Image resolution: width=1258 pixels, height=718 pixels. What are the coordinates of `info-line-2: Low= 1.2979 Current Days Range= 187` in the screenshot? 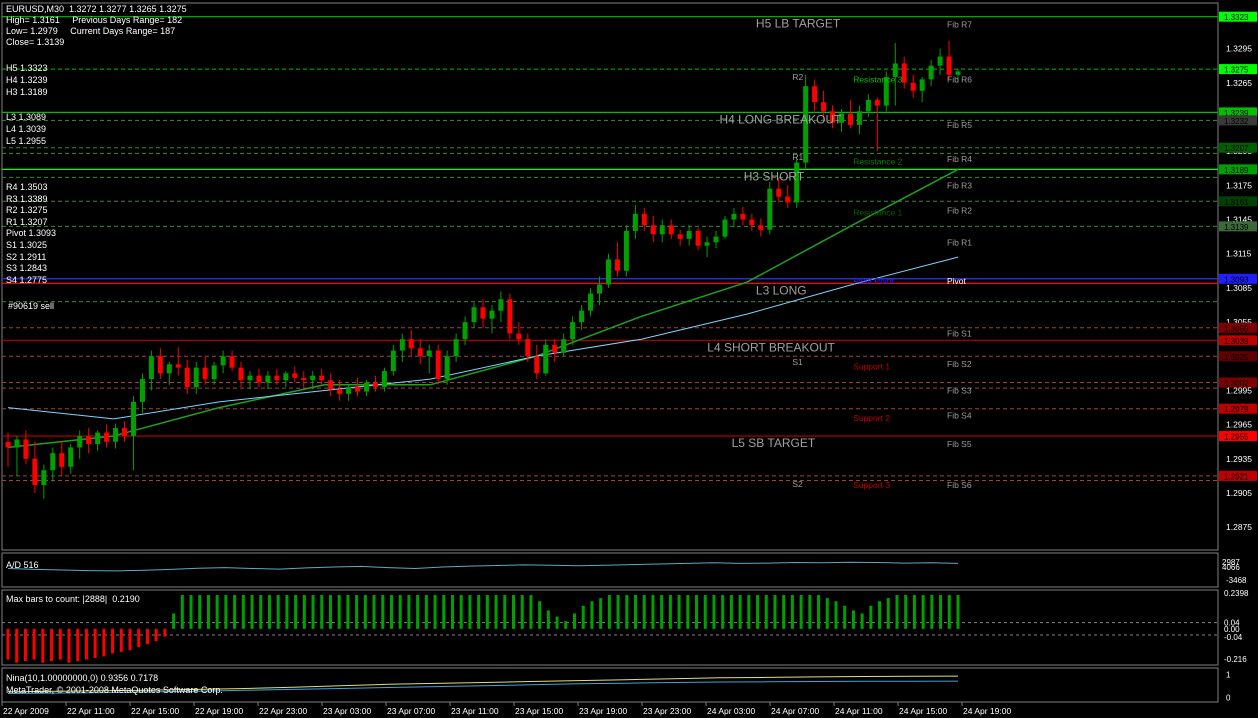 It's located at (91, 31).